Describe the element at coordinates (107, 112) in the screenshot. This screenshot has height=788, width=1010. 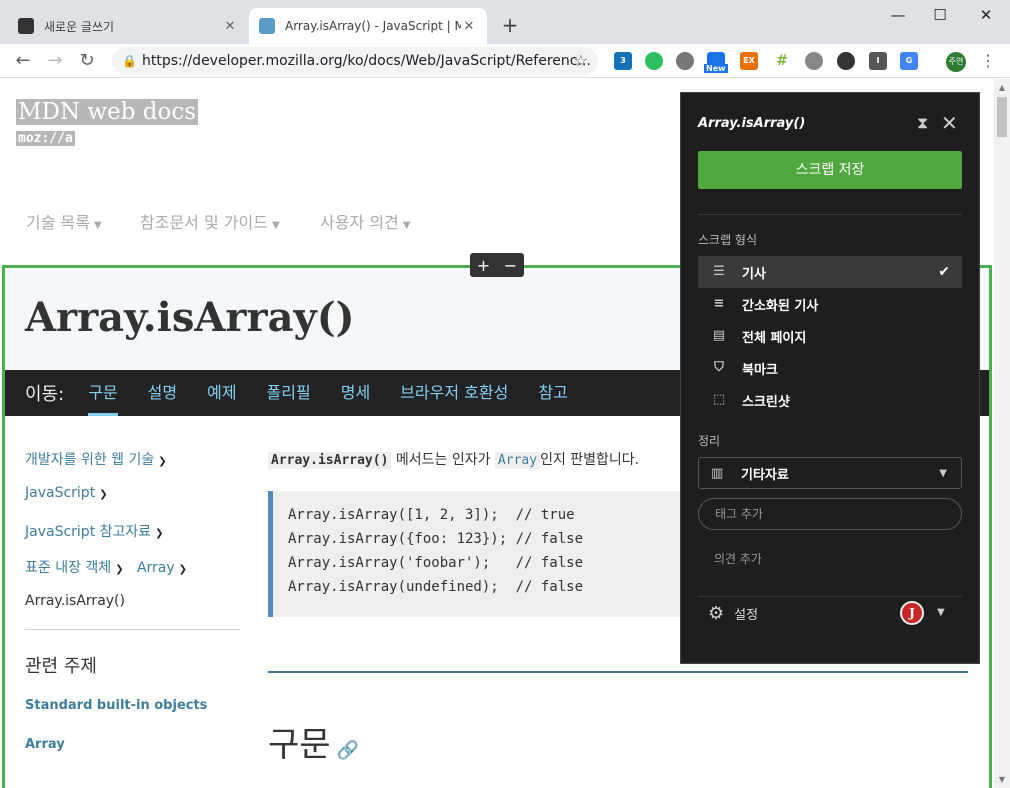
I see `mdn-logo: MDN web docs` at that location.